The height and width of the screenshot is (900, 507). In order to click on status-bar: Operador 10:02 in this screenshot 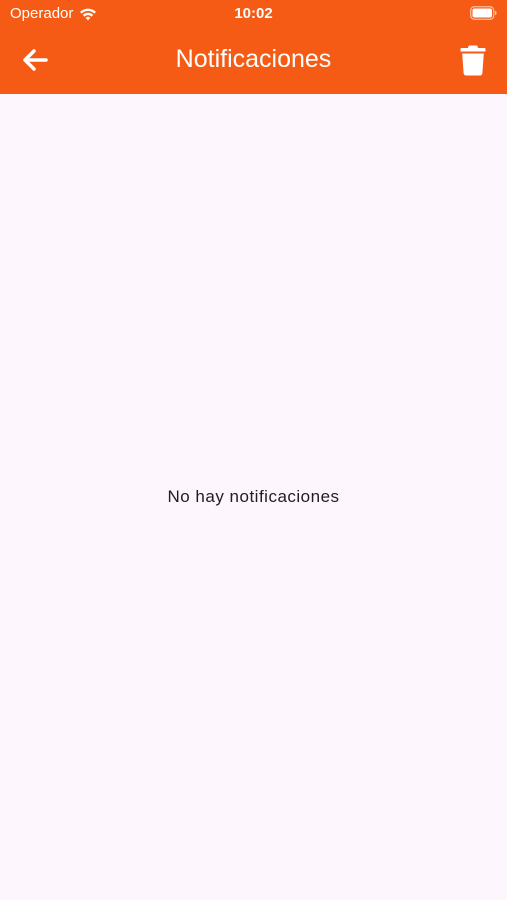, I will do `click(253, 14)`.